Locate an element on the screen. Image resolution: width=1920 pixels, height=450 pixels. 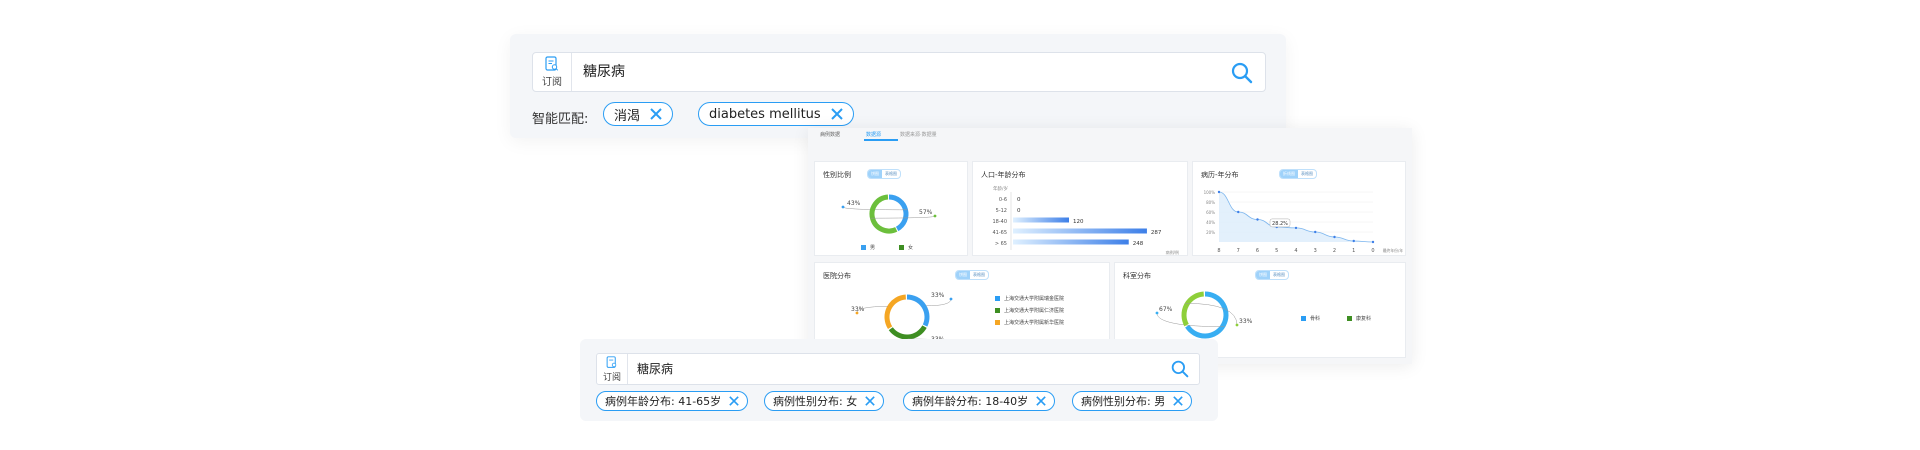
x-tick-label: 6 is located at coordinates (1257, 251).